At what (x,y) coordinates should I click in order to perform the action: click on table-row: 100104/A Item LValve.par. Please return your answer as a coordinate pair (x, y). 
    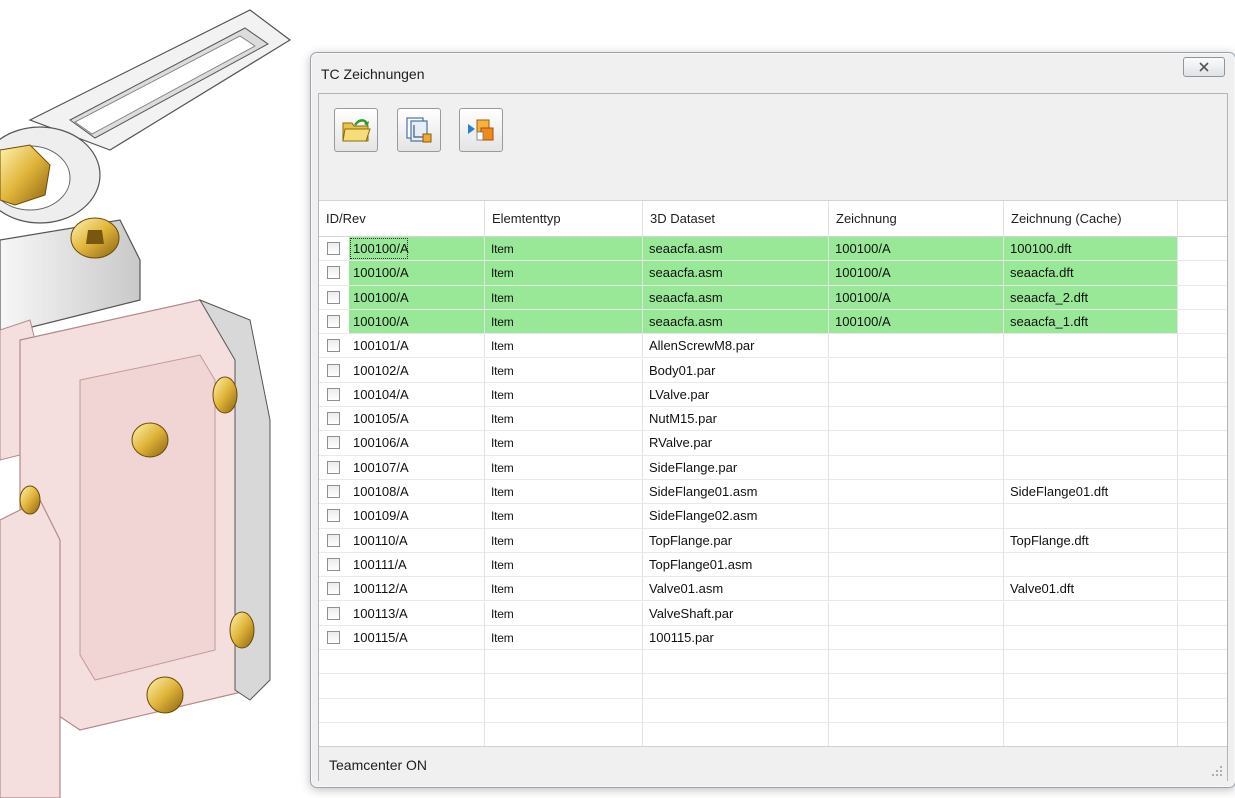
    Looking at the image, I should click on (773, 395).